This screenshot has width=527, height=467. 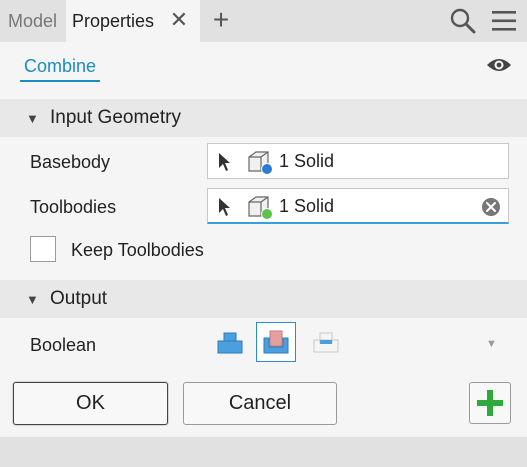 I want to click on input-geometry-title: Input Geometry, so click(x=115, y=117).